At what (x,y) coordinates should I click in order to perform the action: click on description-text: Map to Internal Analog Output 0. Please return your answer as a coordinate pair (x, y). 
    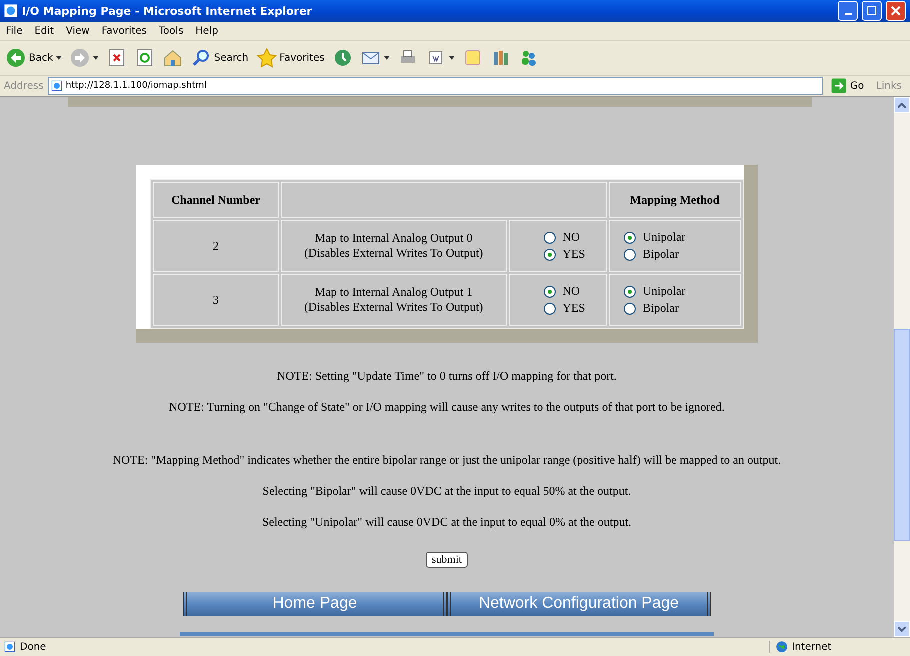
    Looking at the image, I should click on (394, 238).